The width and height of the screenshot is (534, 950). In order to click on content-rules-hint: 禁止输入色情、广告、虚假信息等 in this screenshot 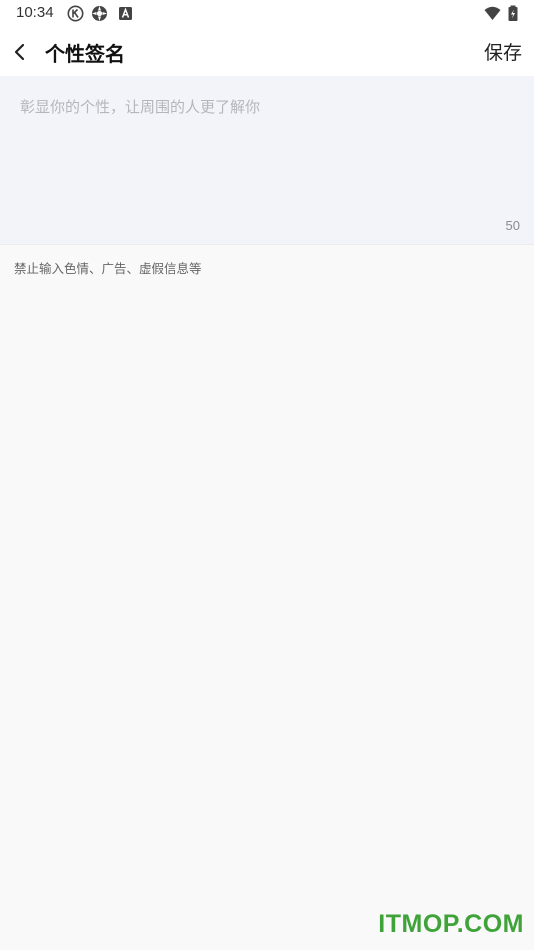, I will do `click(108, 268)`.